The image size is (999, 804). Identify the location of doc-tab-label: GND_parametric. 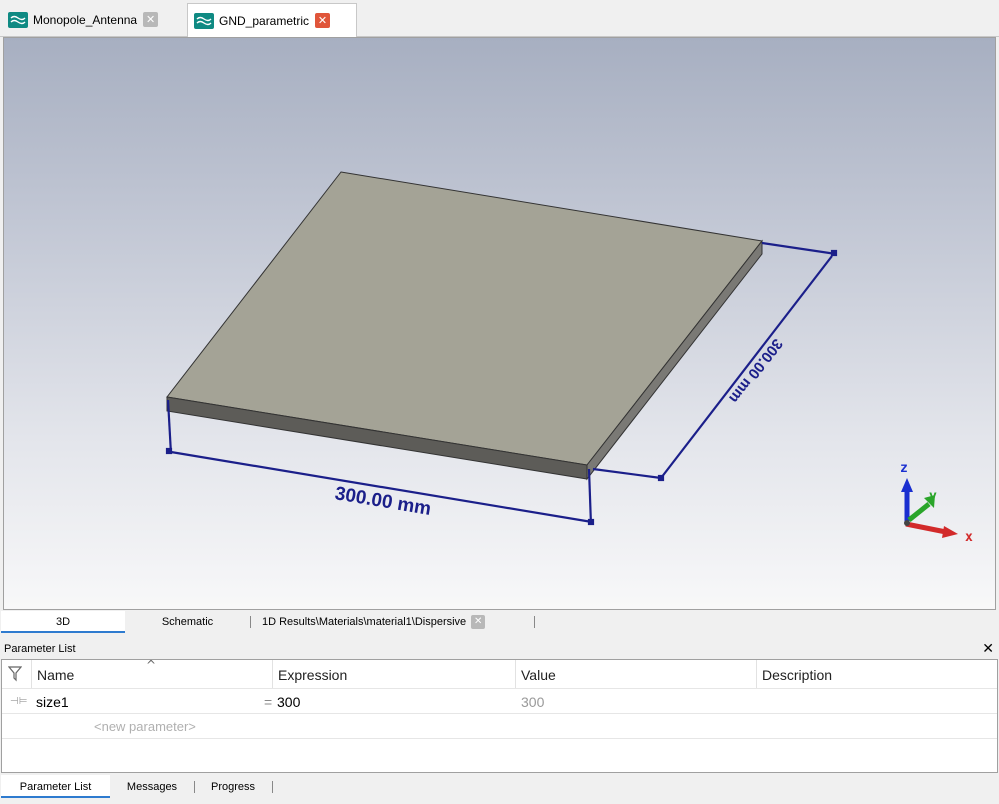
(264, 20).